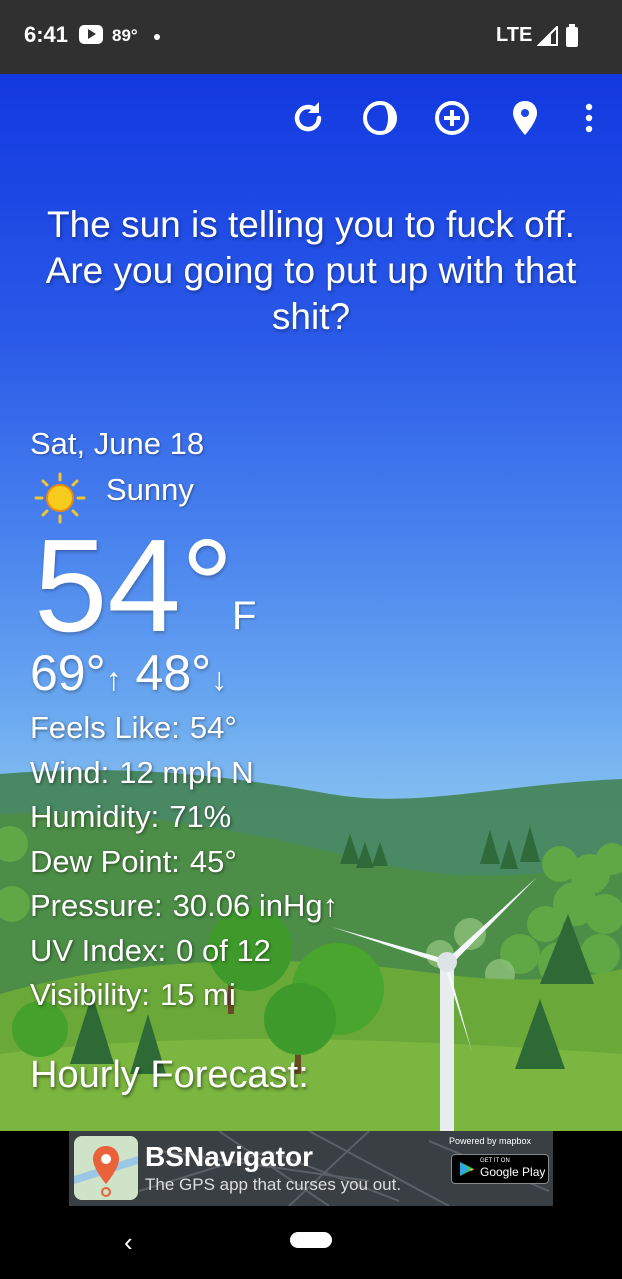 Image resolution: width=622 pixels, height=1279 pixels. Describe the element at coordinates (198, 994) in the screenshot. I see `detail-value: 15 mi` at that location.